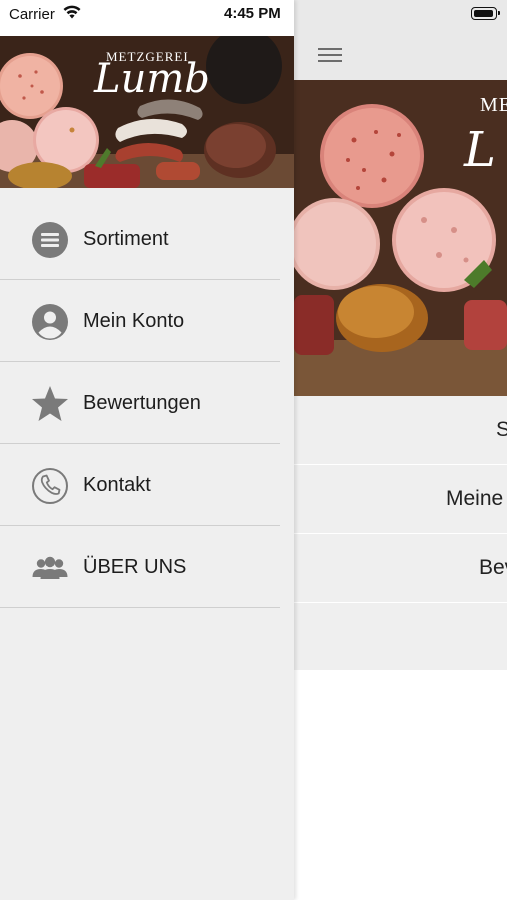 The width and height of the screenshot is (507, 900). I want to click on main-menu-item-empty, so click(400, 637).